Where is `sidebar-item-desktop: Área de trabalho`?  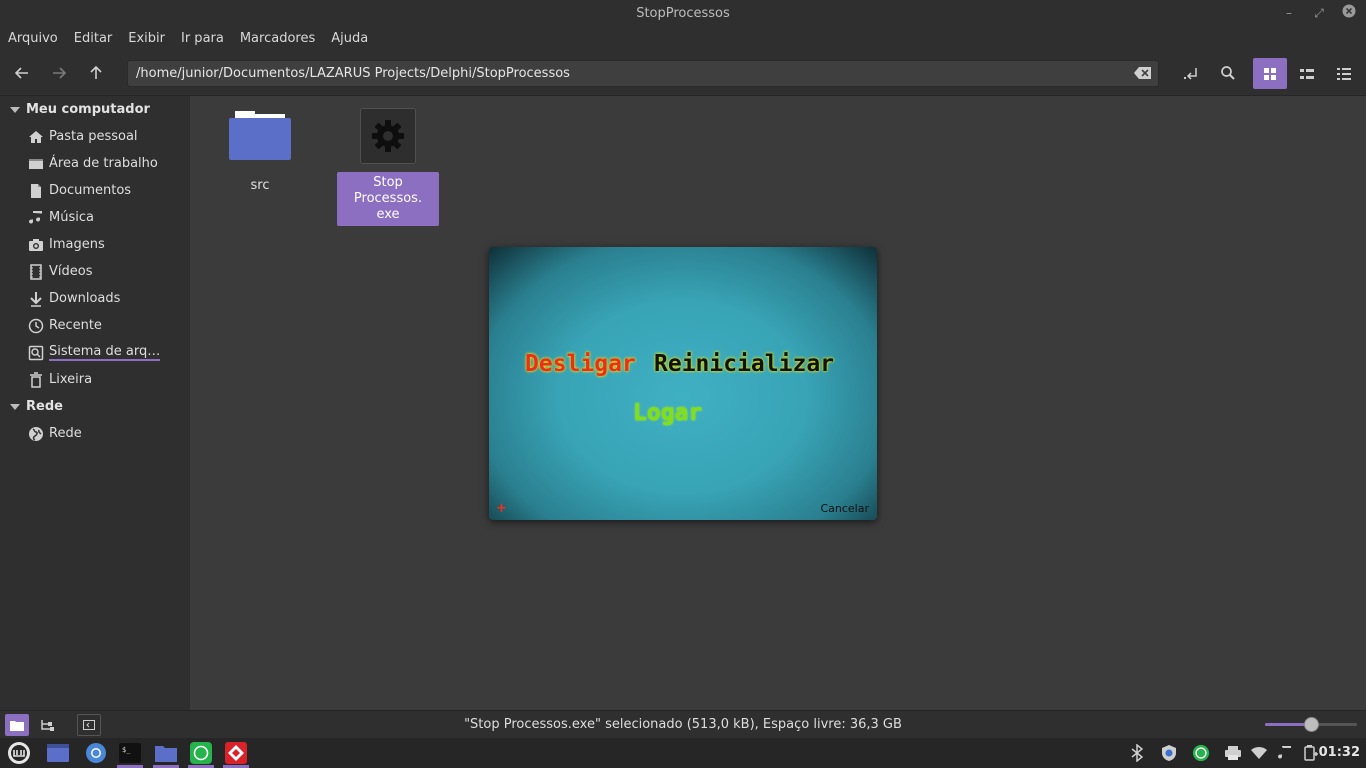 sidebar-item-desktop: Área de trabalho is located at coordinates (95, 163).